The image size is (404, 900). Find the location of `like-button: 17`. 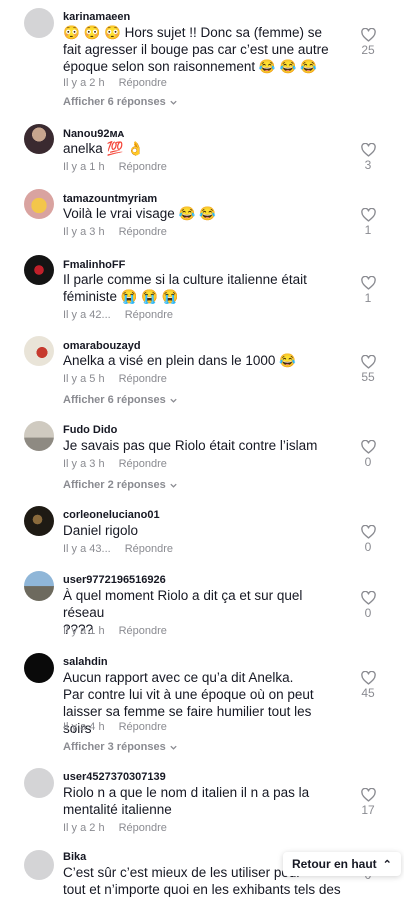

like-button: 17 is located at coordinates (368, 802).